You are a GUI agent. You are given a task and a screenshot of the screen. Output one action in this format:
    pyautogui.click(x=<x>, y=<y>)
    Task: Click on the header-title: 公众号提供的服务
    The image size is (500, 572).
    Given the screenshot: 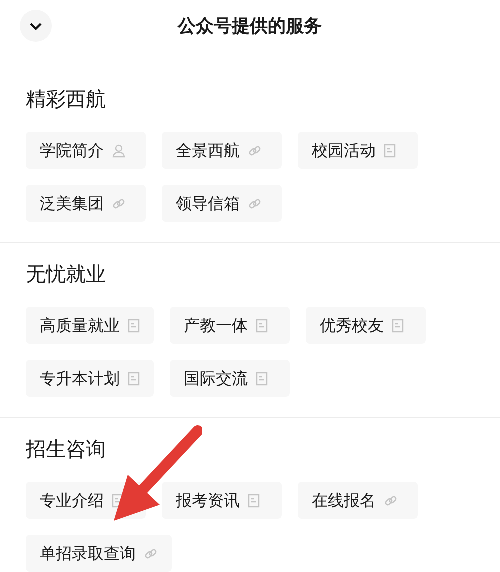 What is the action you would take?
    pyautogui.click(x=250, y=26)
    